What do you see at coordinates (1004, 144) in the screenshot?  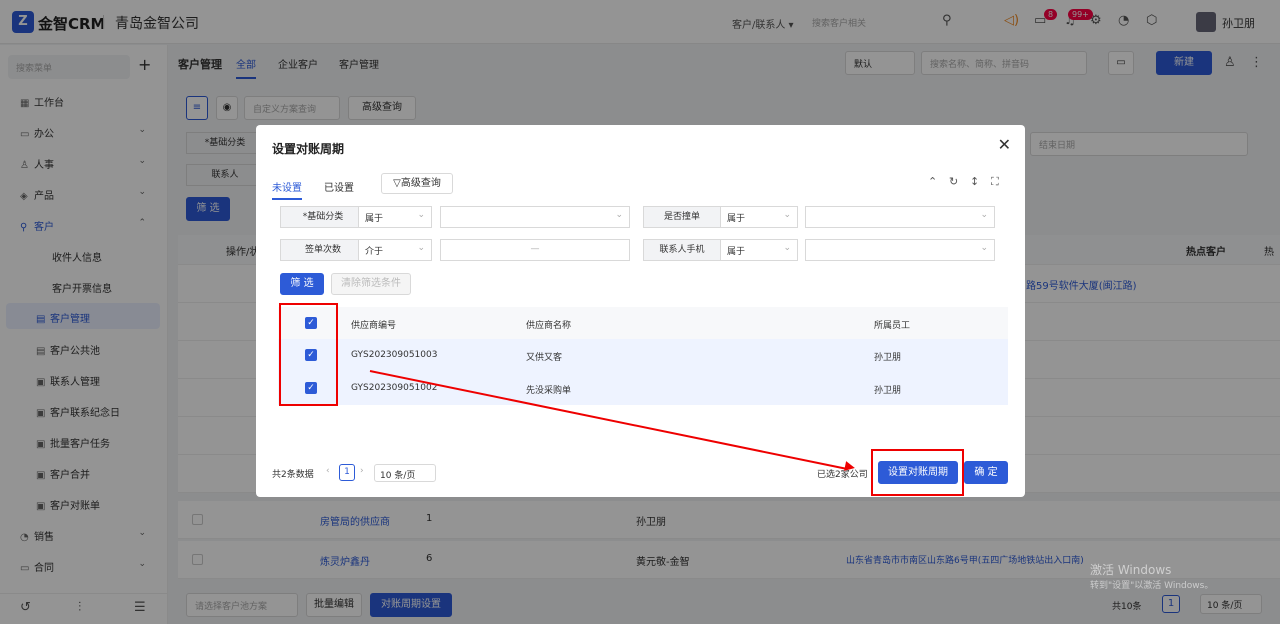 I see `close-icon: ✕` at bounding box center [1004, 144].